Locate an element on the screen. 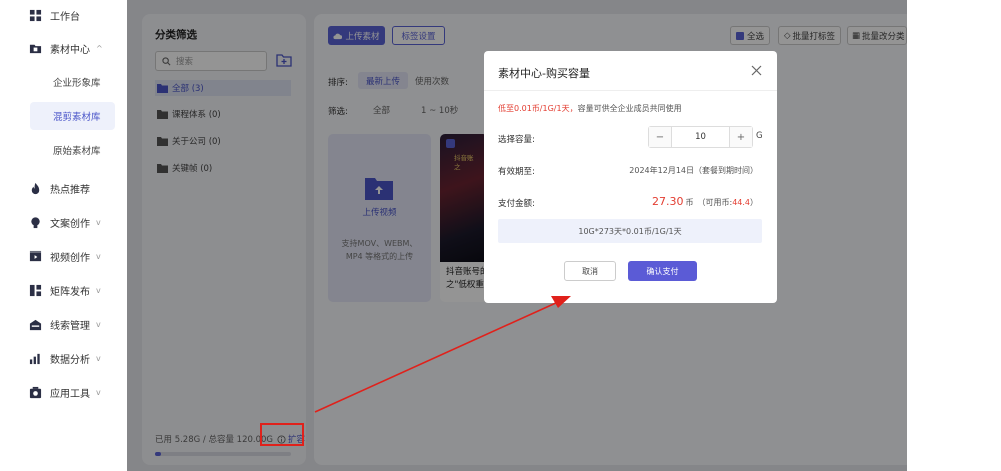 The height and width of the screenshot is (471, 1001). sidebar-item-label: 矩阵发布 is located at coordinates (70, 292).